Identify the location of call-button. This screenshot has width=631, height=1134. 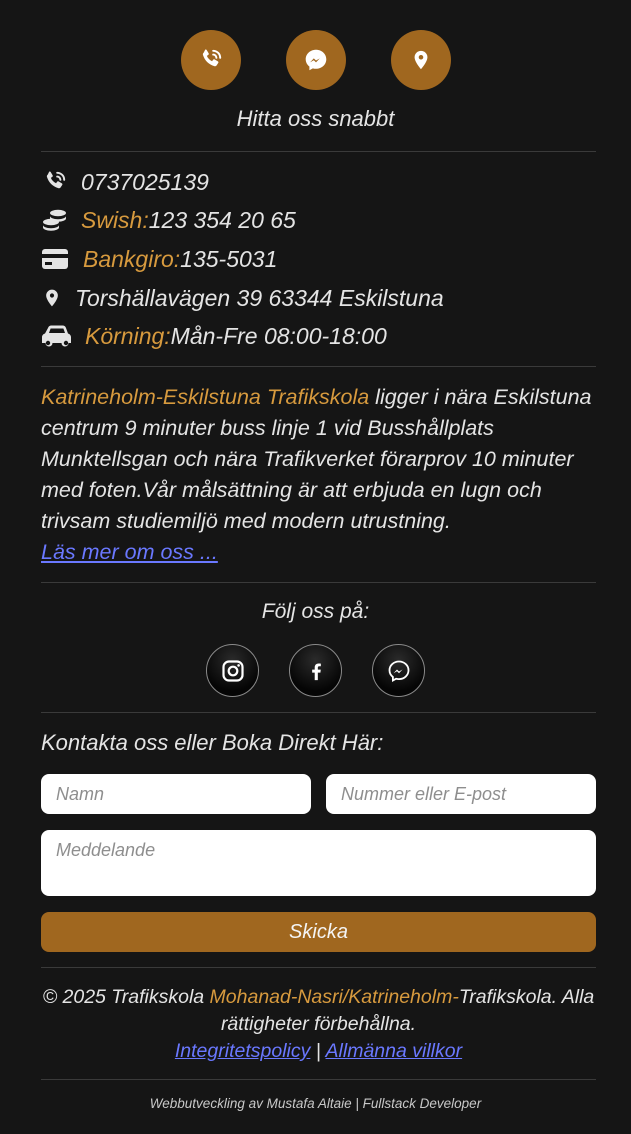
(210, 60).